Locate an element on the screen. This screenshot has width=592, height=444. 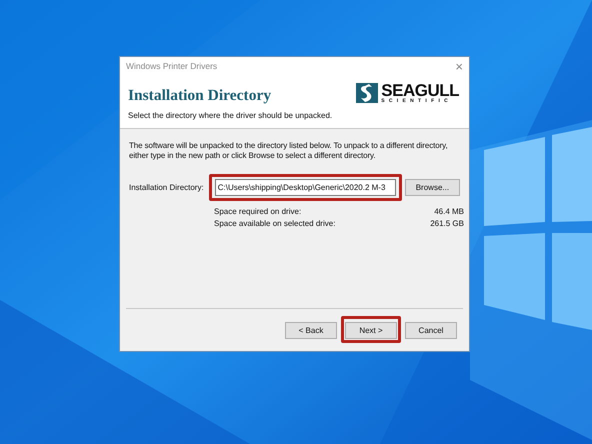
dialog-button: < Back is located at coordinates (311, 330).